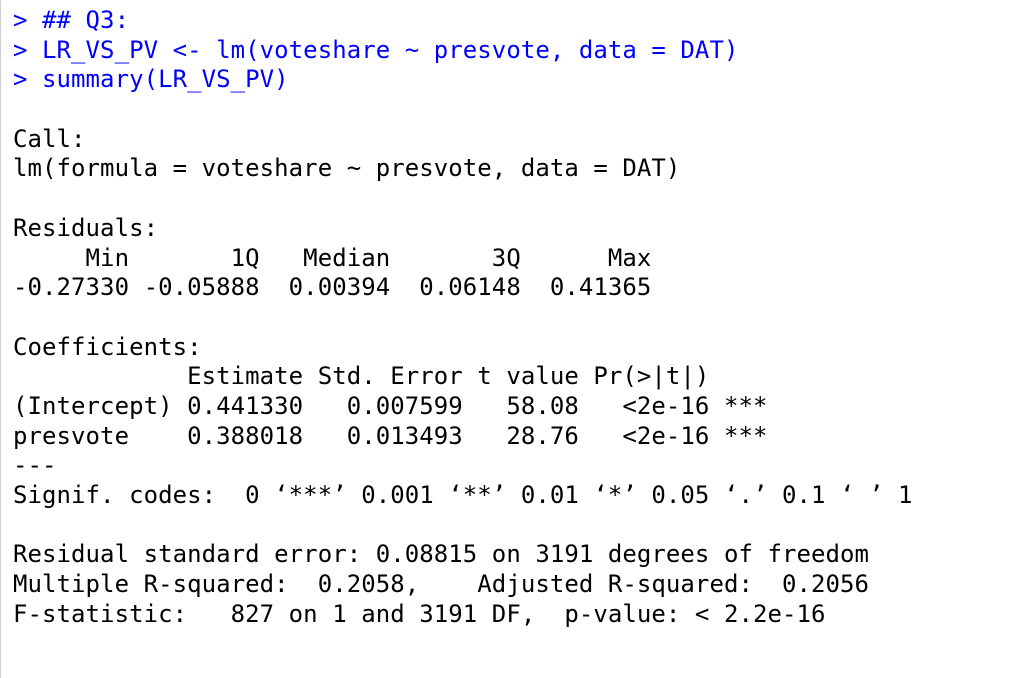  Describe the element at coordinates (339, 257) in the screenshot. I see `console-output-line: Min 1Q Median 3Q Max` at that location.